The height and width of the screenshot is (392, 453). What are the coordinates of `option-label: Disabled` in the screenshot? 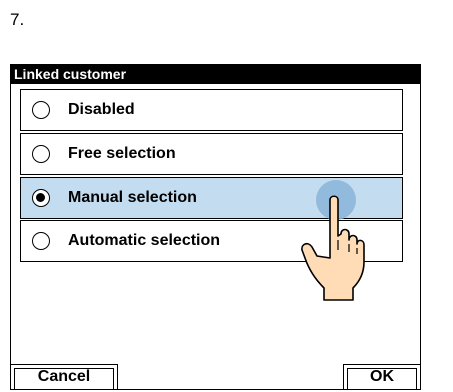 It's located at (101, 109).